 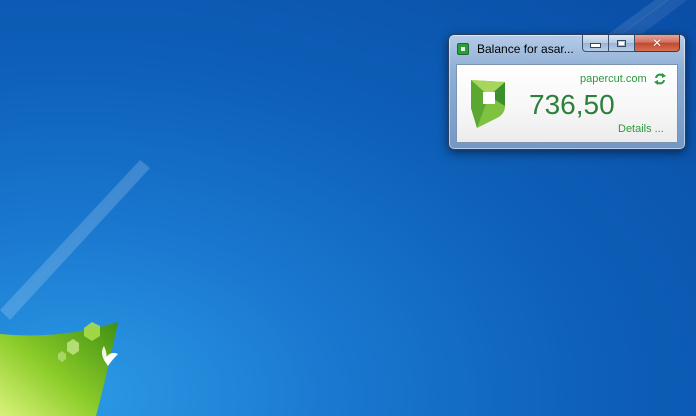 I want to click on maximize-icon, so click(x=621, y=43).